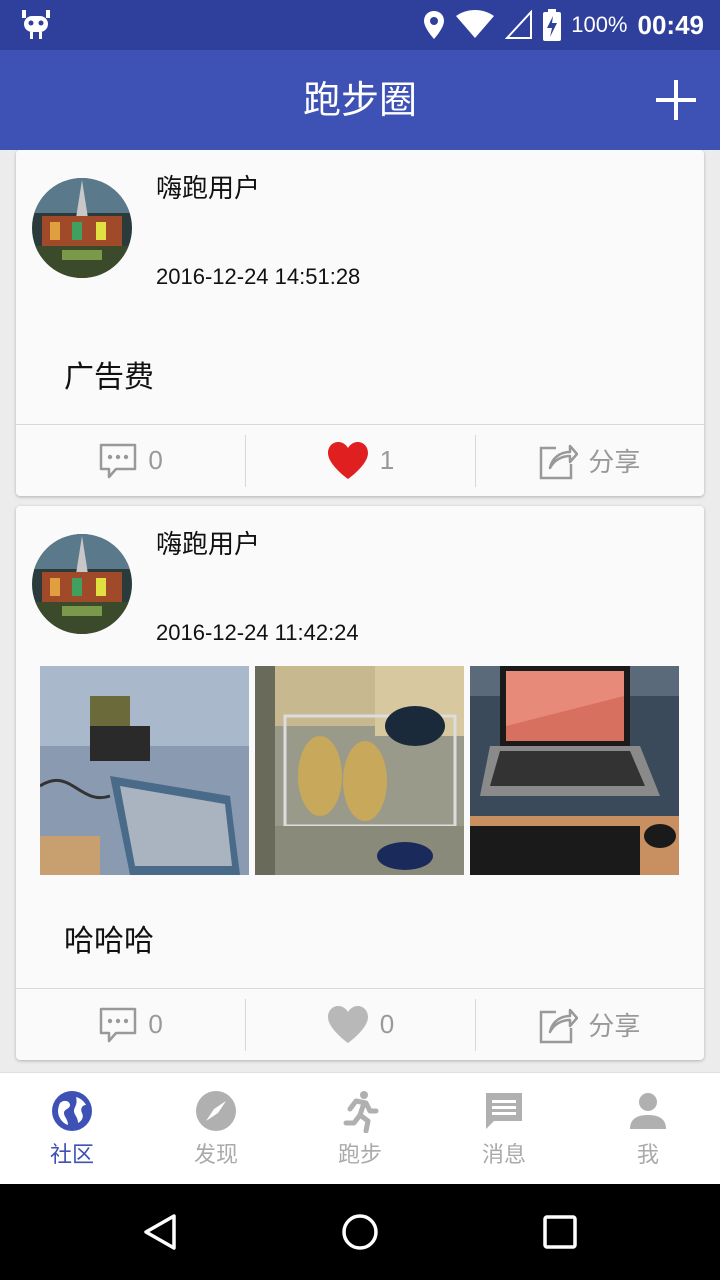  I want to click on post-timestamp: 2016-12-24 14:51:28, so click(258, 276).